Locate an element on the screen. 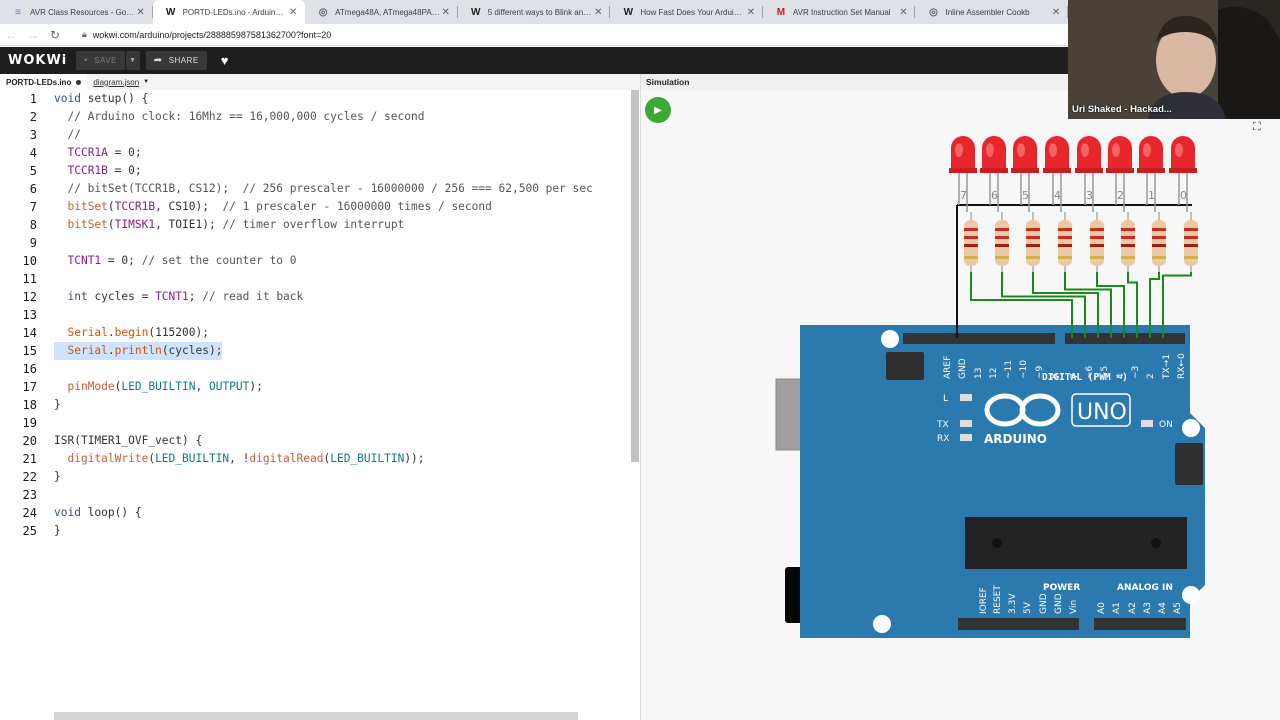  led-label: 2 is located at coordinates (1120, 195).